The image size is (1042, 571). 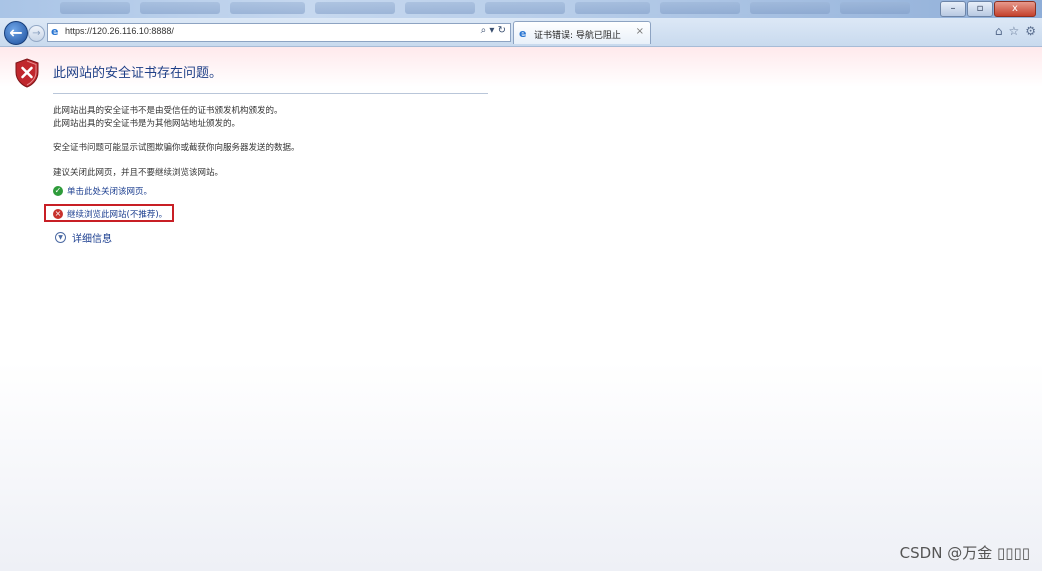 What do you see at coordinates (27, 73) in the screenshot?
I see `shield-x-icon` at bounding box center [27, 73].